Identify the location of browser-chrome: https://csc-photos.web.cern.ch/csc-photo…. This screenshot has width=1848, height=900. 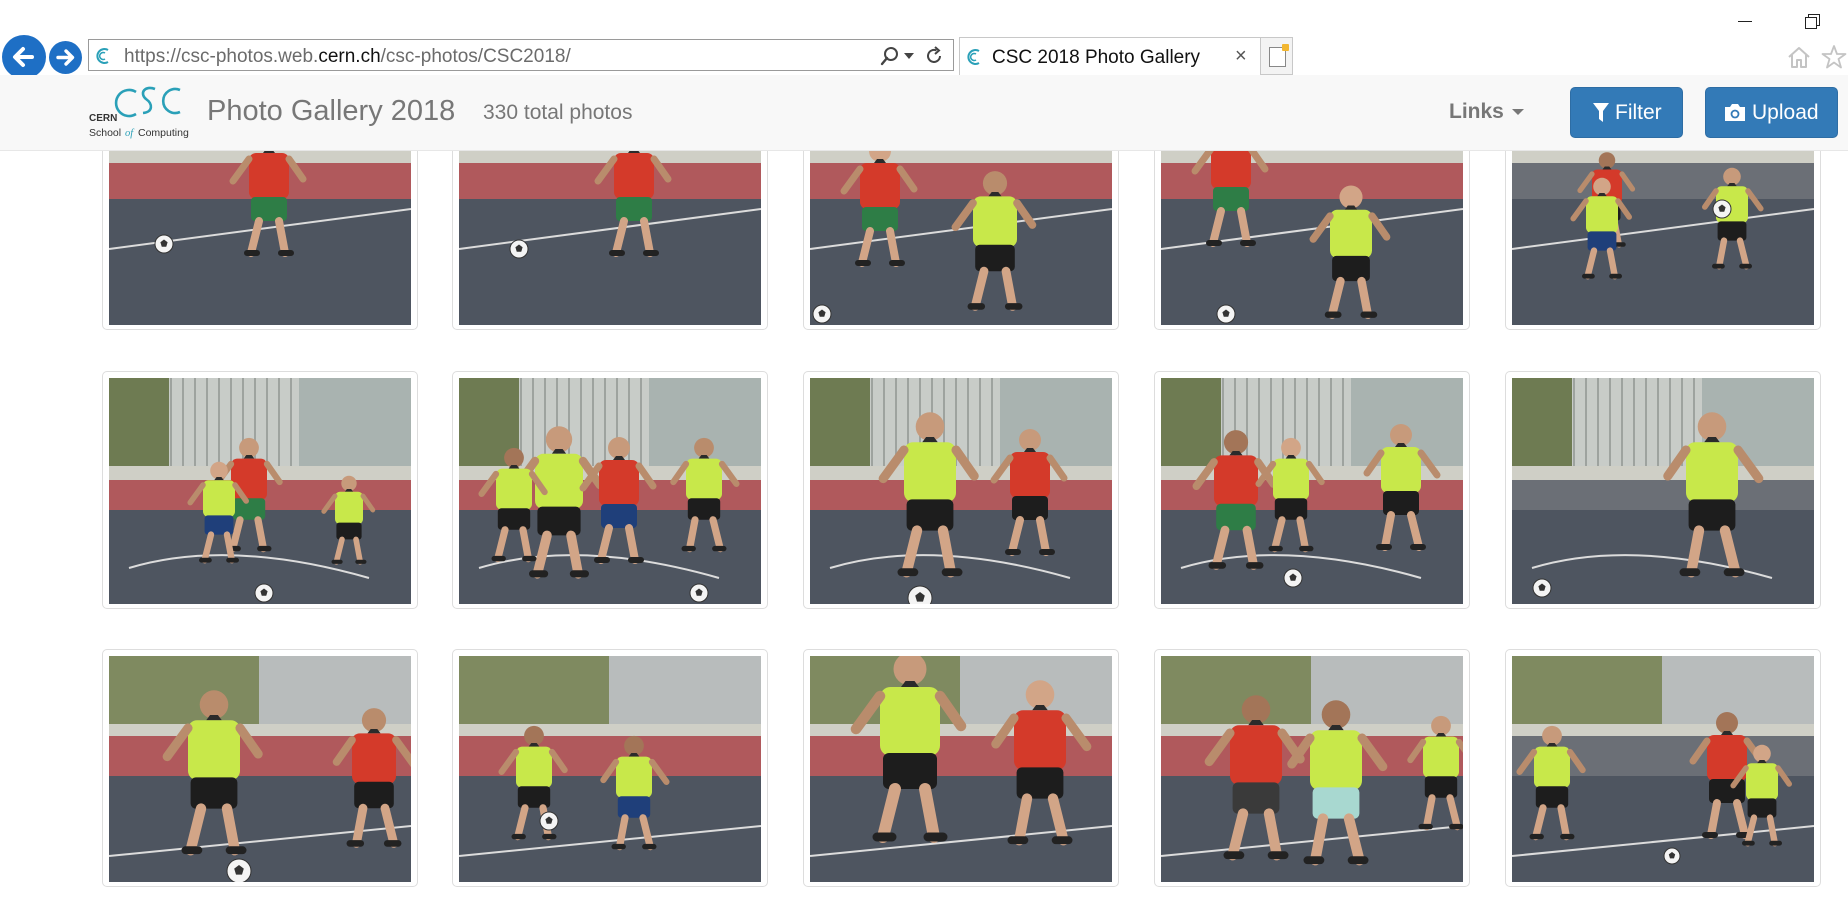
(924, 39).